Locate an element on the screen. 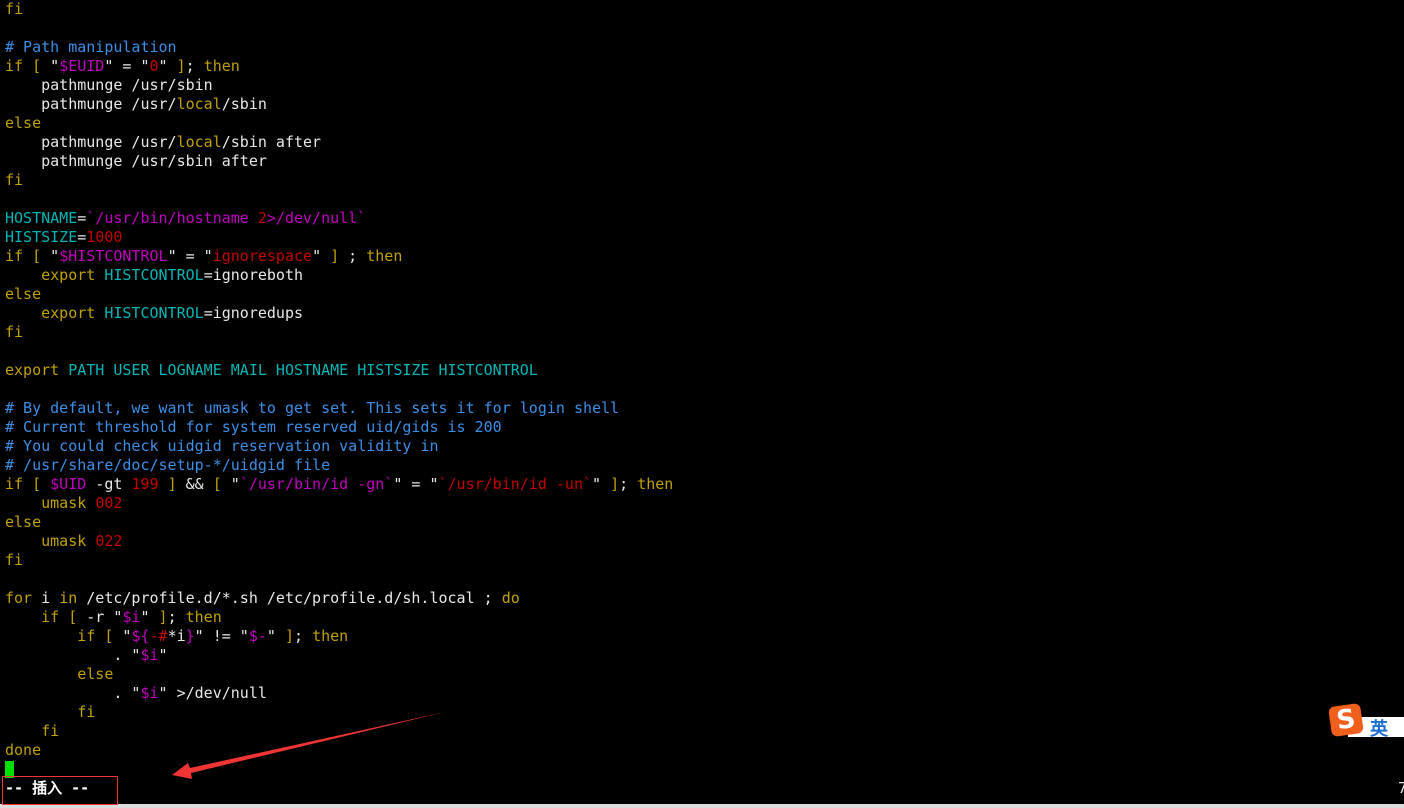 This screenshot has height=808, width=1404. annotation-arrow is located at coordinates (308, 745).